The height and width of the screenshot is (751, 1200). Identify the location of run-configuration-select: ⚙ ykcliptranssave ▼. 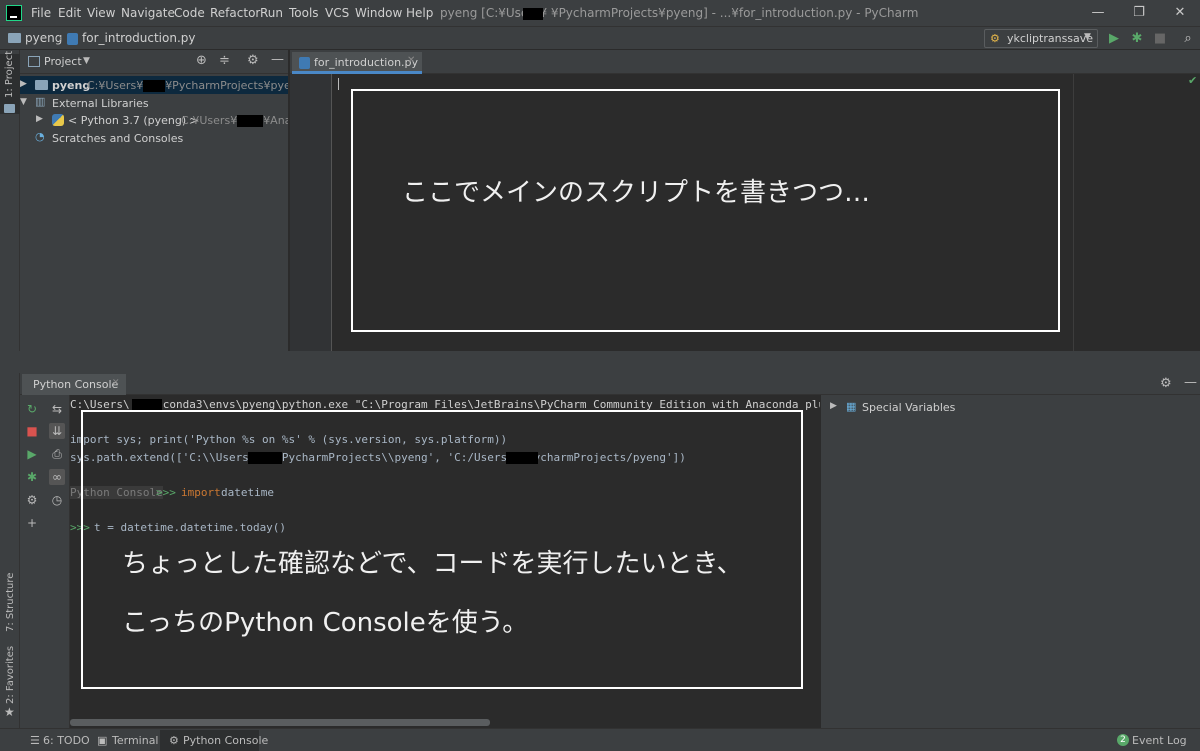
(1041, 38).